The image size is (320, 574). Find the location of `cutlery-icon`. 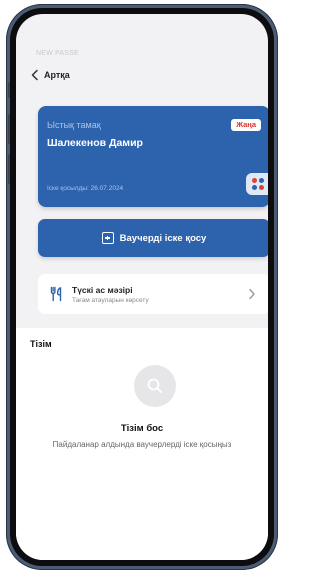

cutlery-icon is located at coordinates (56, 294).